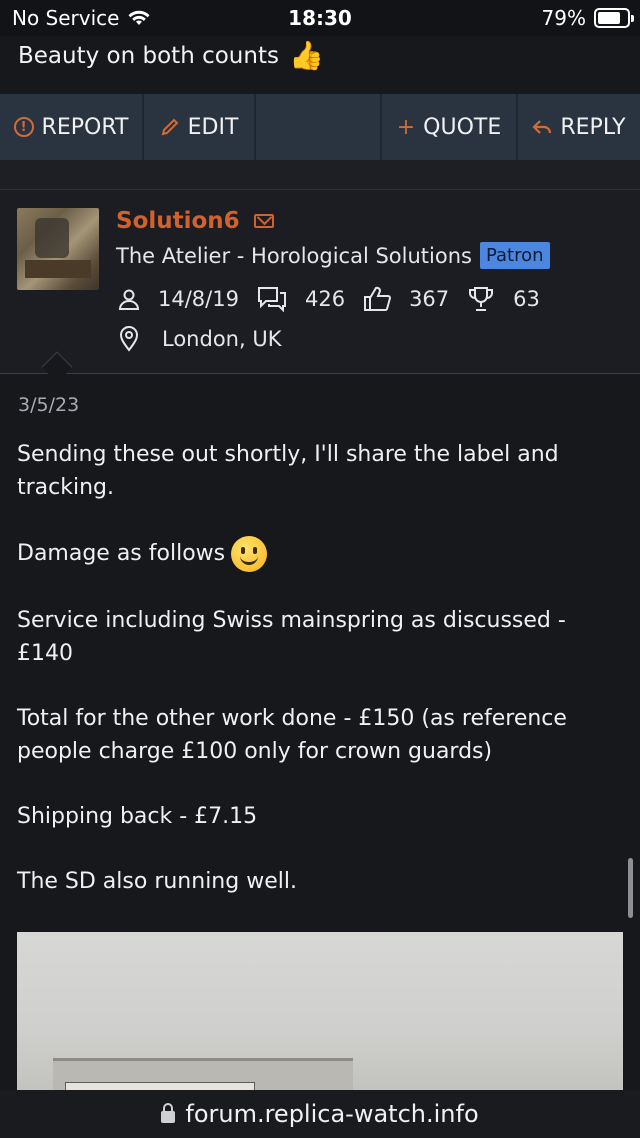  What do you see at coordinates (213, 127) in the screenshot?
I see `edit-label: EDIT` at bounding box center [213, 127].